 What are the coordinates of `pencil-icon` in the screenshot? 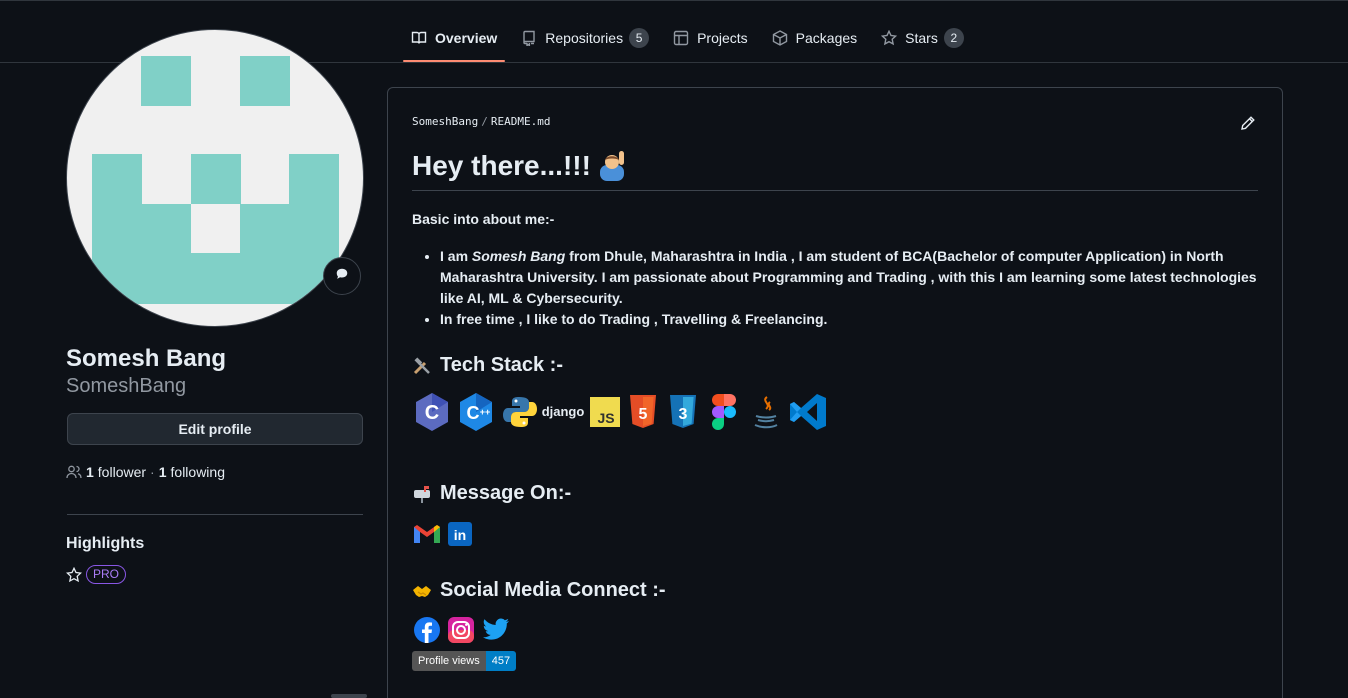 It's located at (1248, 125).